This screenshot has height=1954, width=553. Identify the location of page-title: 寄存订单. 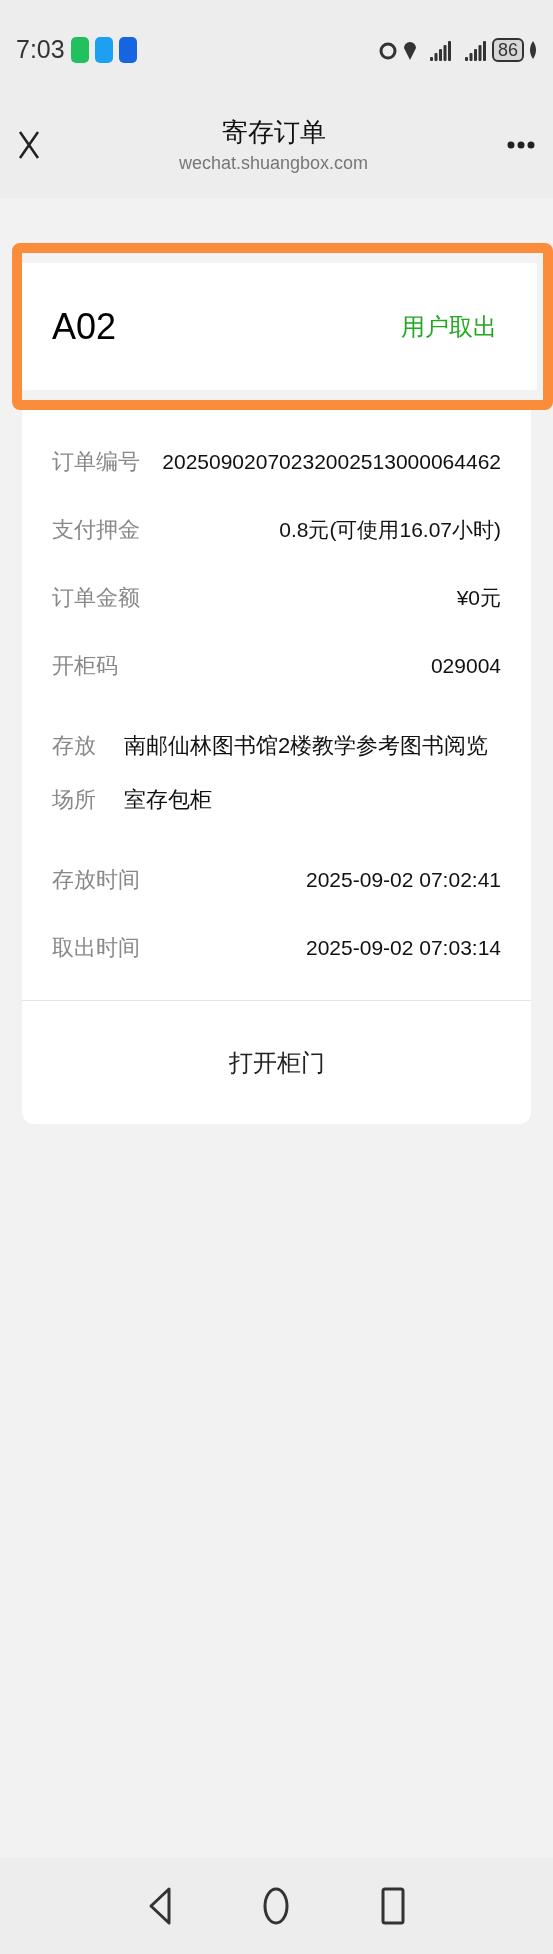
(273, 132).